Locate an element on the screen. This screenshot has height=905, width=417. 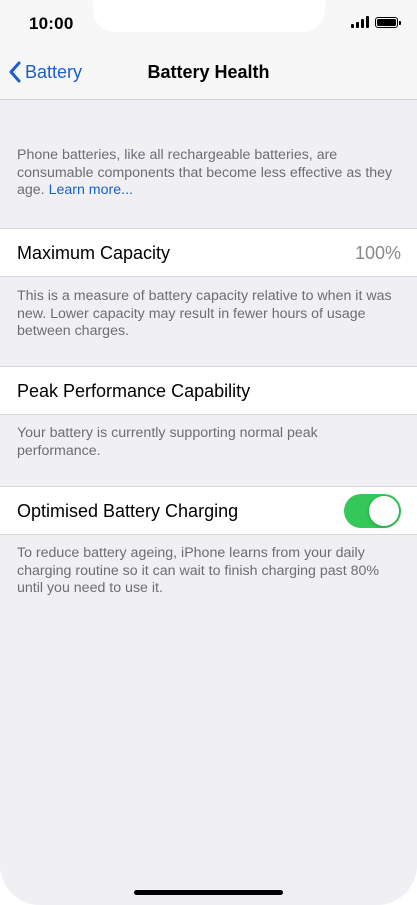
optimised-charging-toggle is located at coordinates (372, 511).